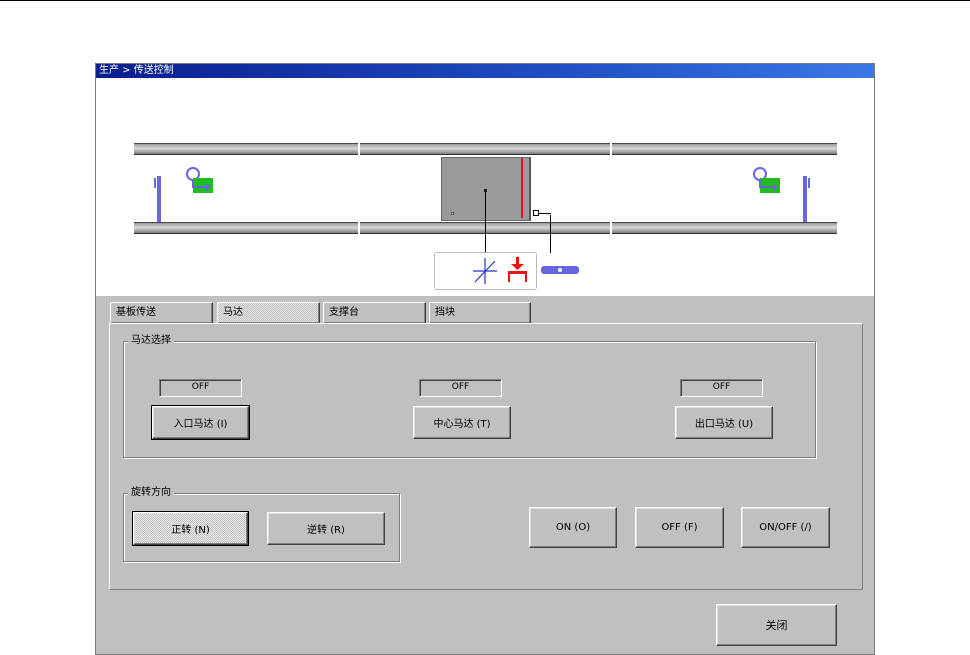 The width and height of the screenshot is (970, 655). I want to click on exit-motor-status: OFF, so click(721, 388).